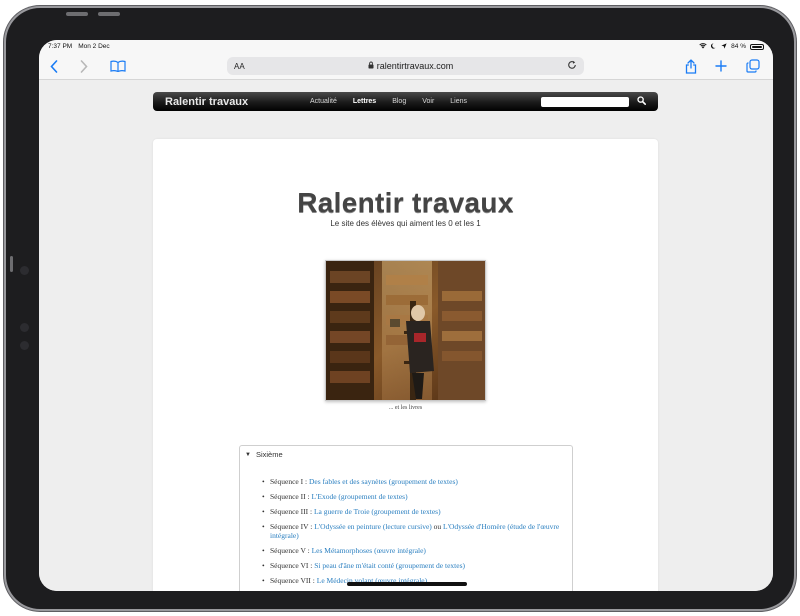  Describe the element at coordinates (585, 101) in the screenshot. I see `site-search-input` at that location.